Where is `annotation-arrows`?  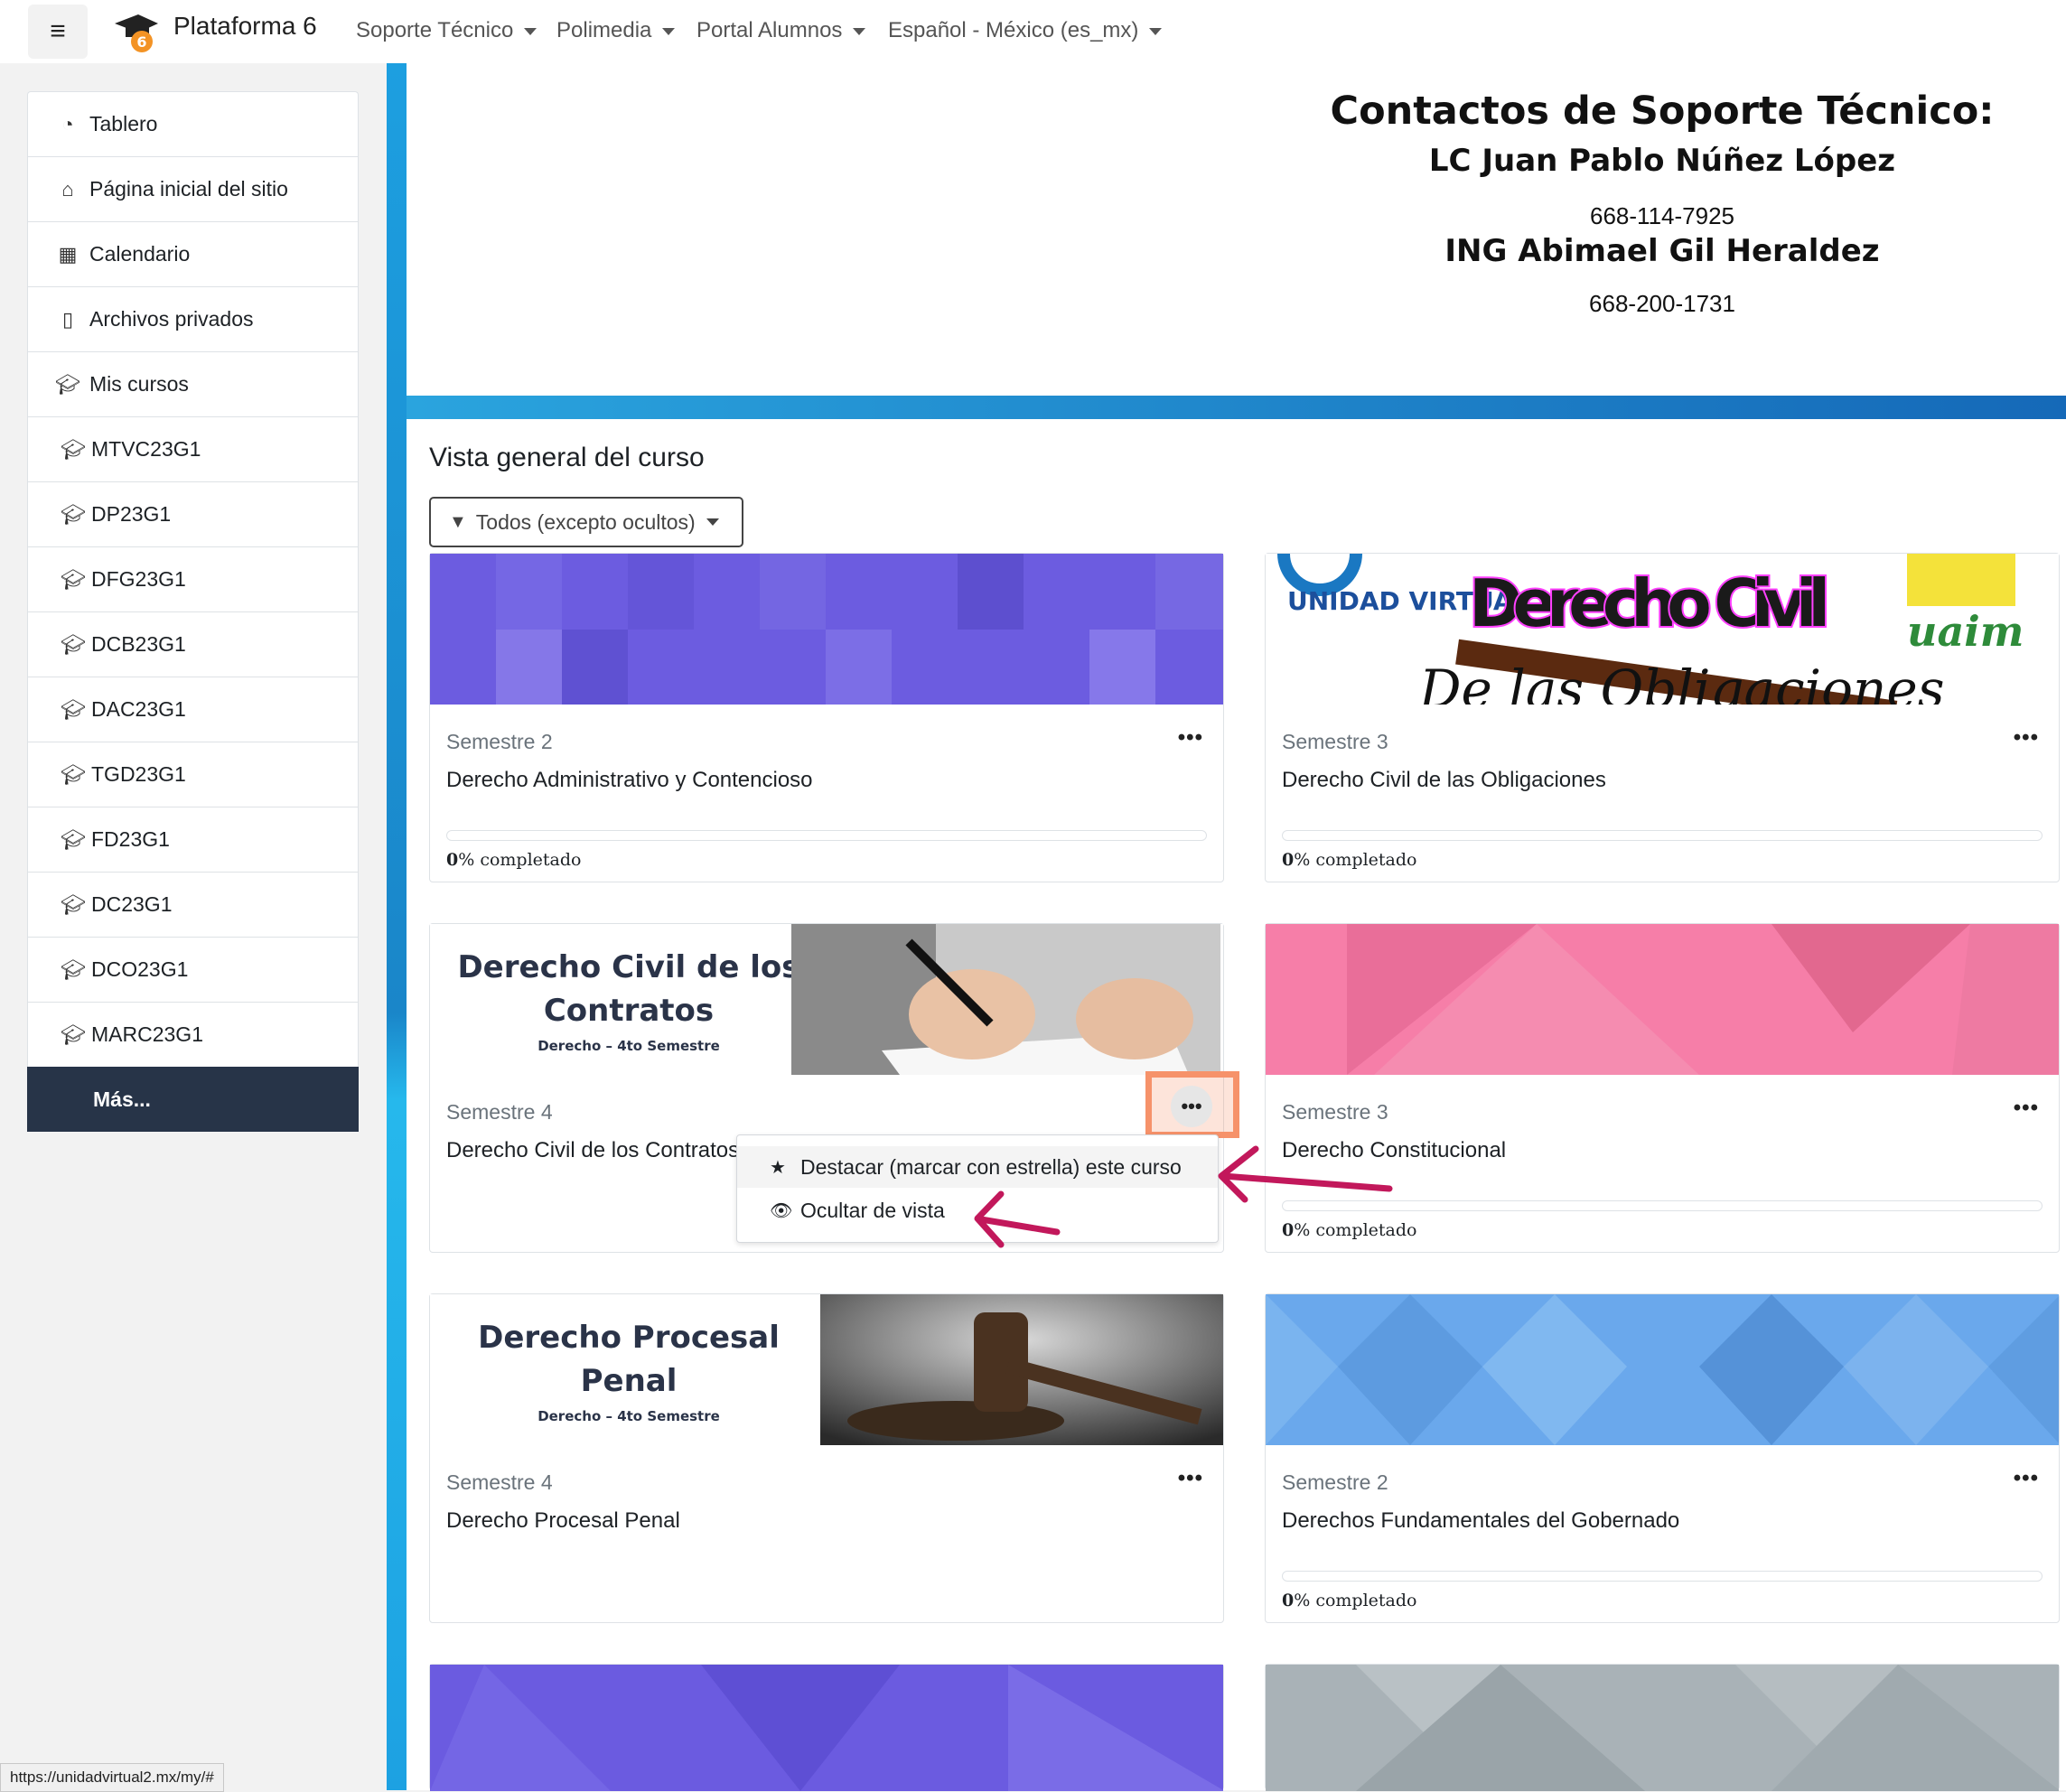 annotation-arrows is located at coordinates (1183, 1196).